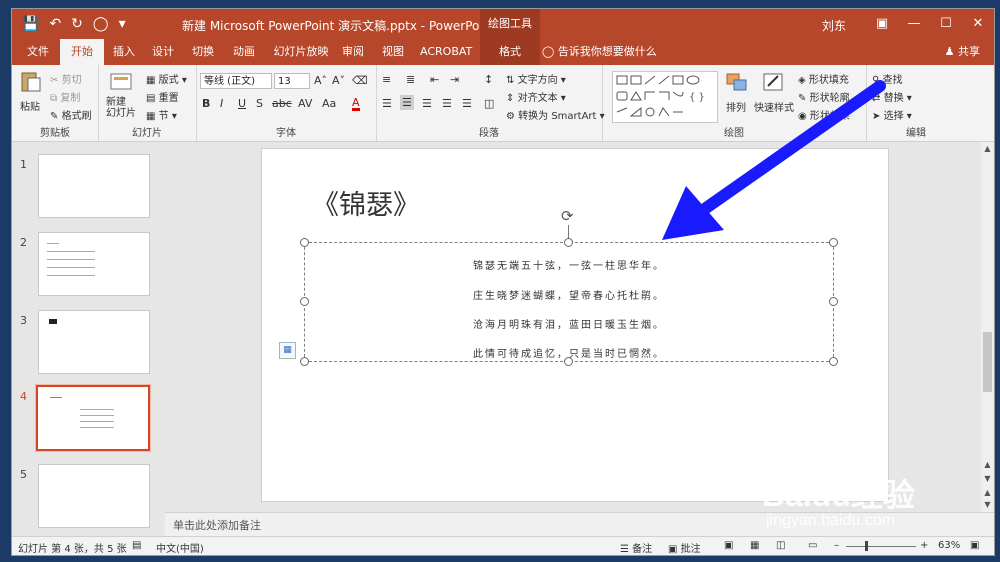  I want to click on align-right-icon: ☰, so click(427, 103).